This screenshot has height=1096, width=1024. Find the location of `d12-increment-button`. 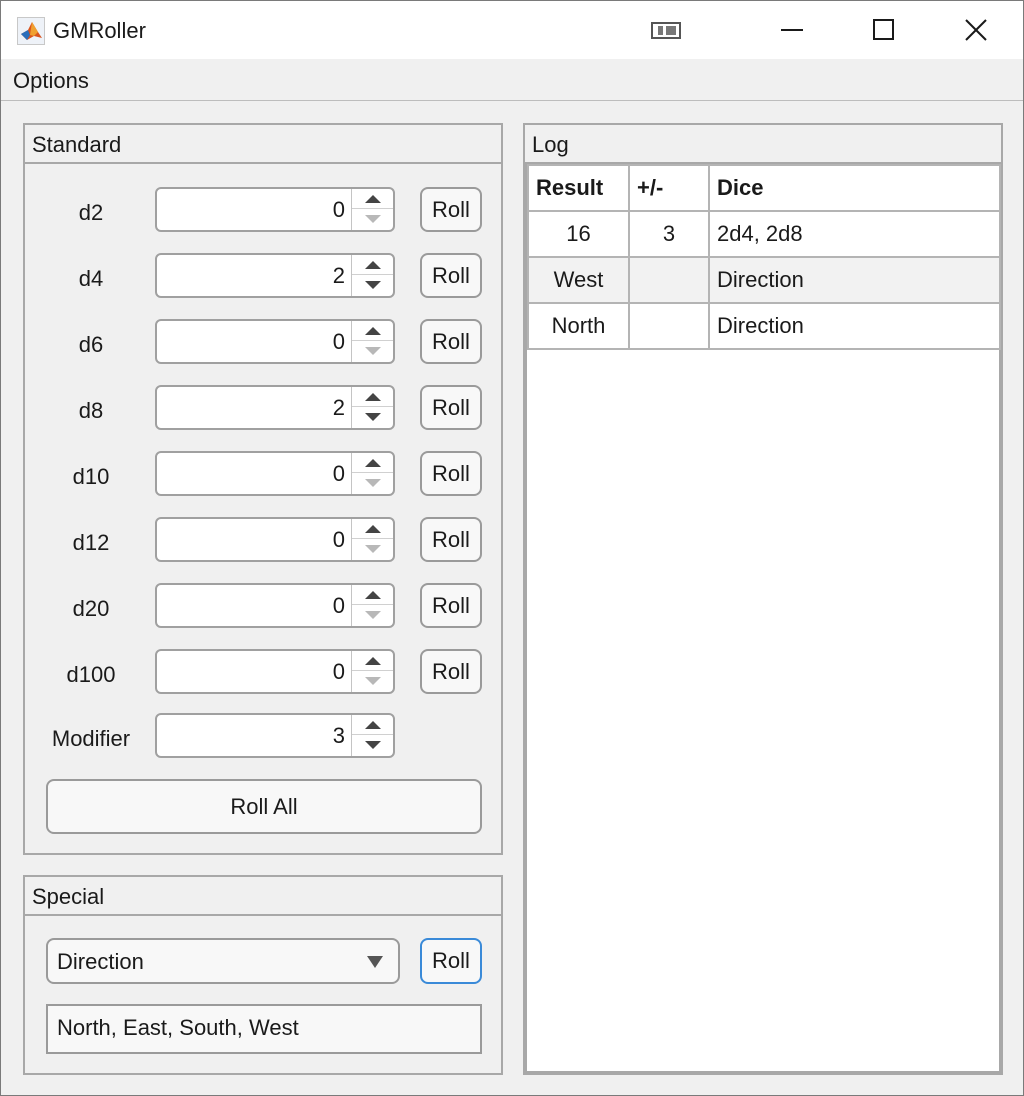

d12-increment-button is located at coordinates (372, 529).